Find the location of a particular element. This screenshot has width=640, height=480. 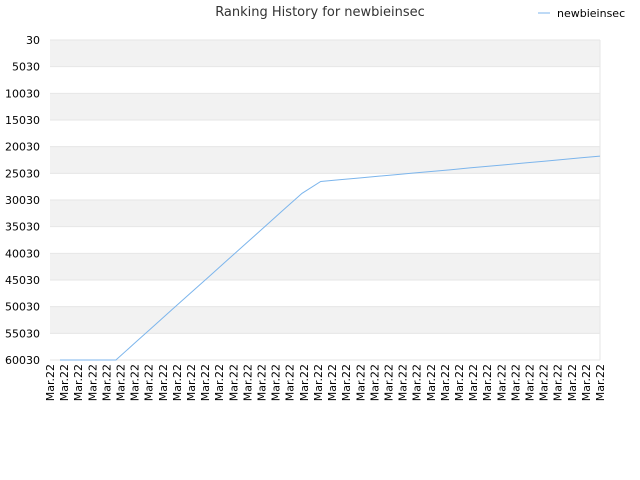

y-tick-label: 60030 is located at coordinates (22, 360).